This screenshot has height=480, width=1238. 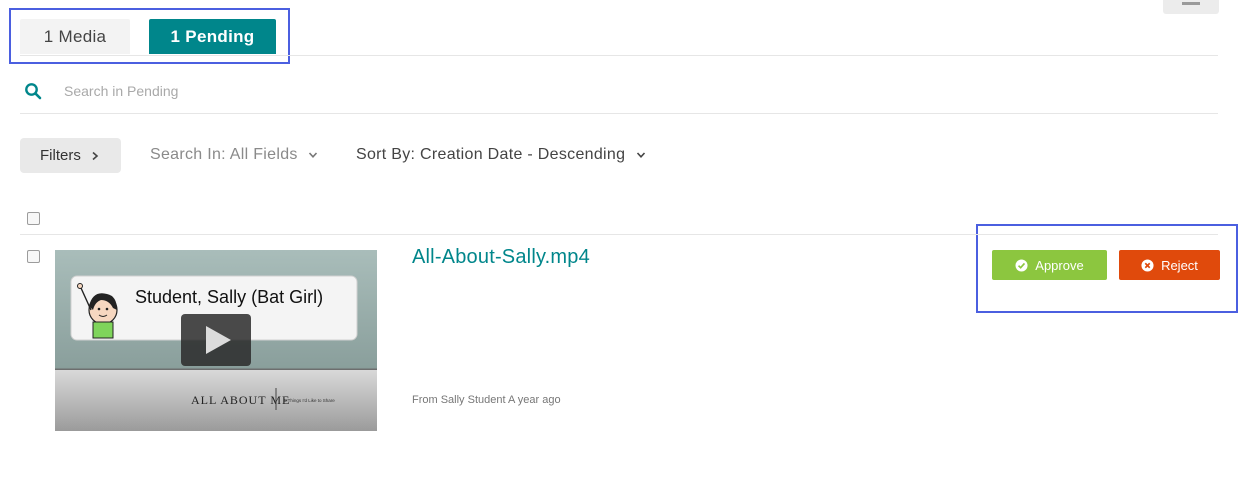 I want to click on tab-media: 1 Media, so click(x=75, y=36).